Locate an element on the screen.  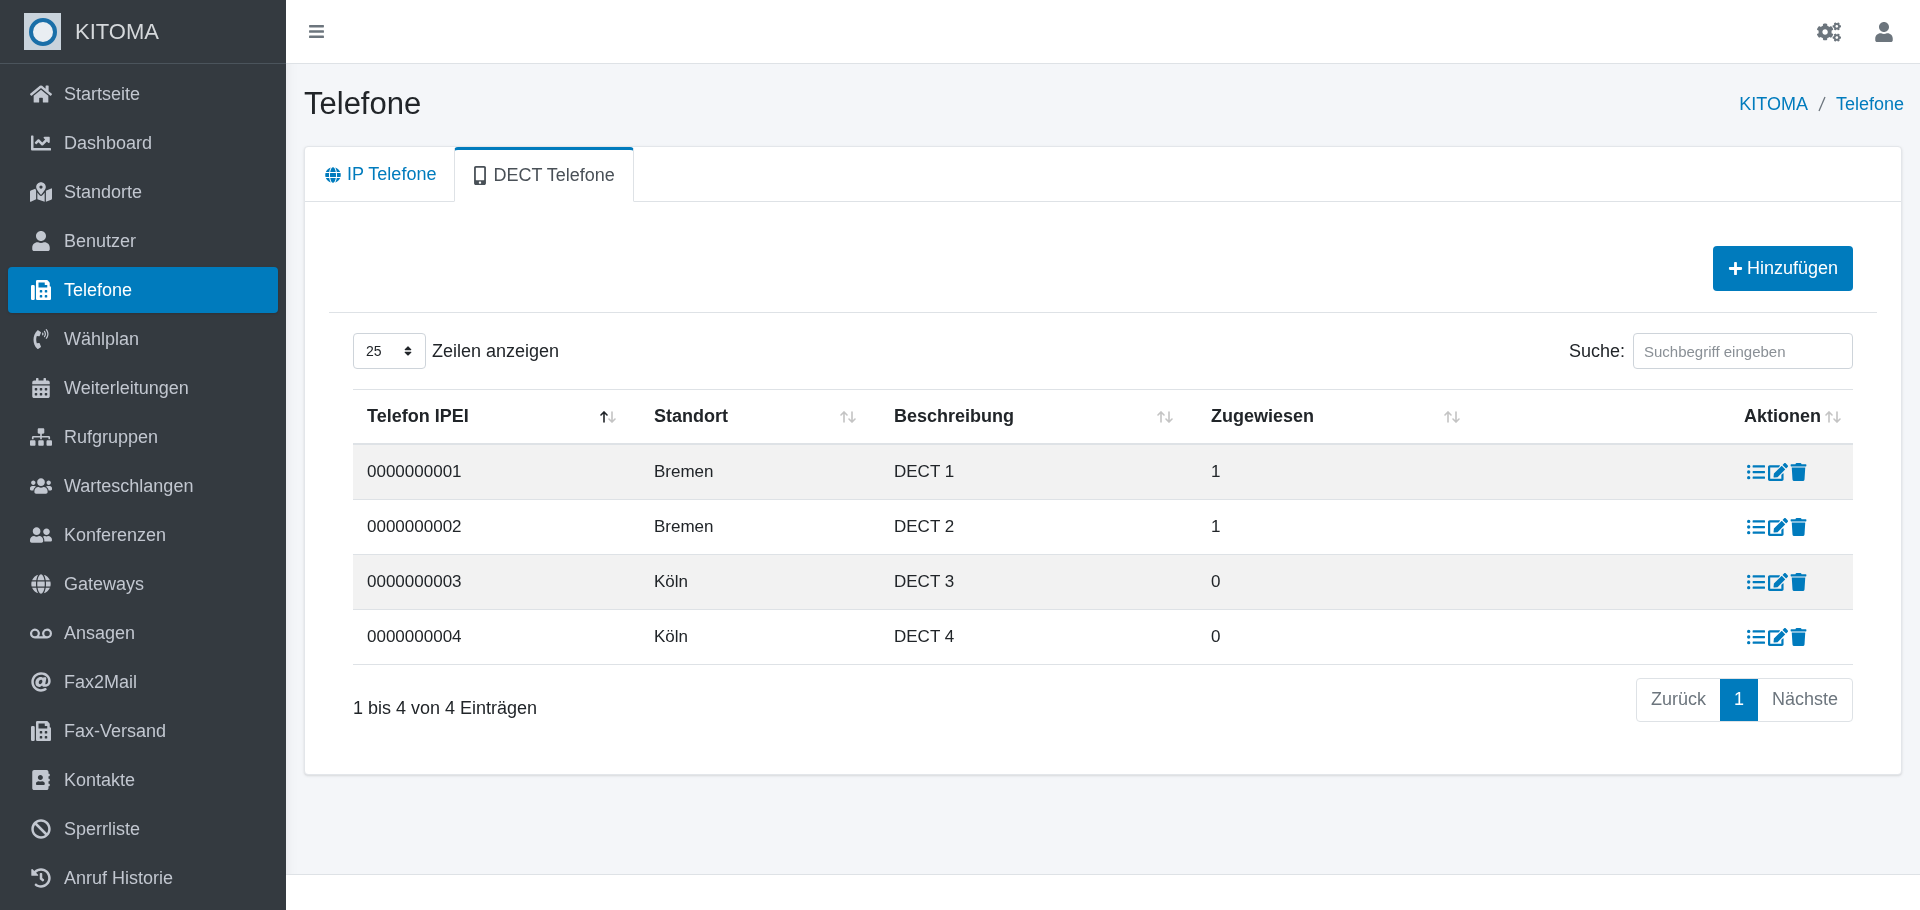
rows-per-page-label: Zeilen anzeigen is located at coordinates (496, 351).